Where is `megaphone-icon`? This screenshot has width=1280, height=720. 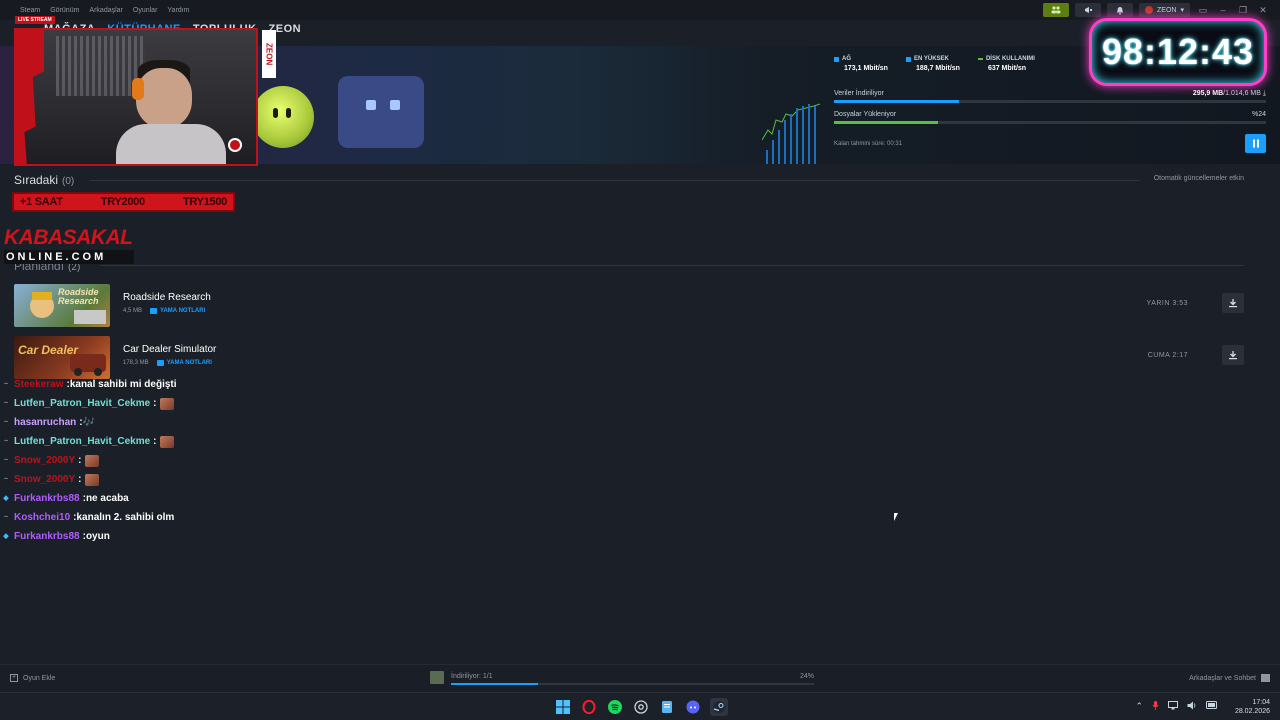
megaphone-icon is located at coordinates (1088, 10).